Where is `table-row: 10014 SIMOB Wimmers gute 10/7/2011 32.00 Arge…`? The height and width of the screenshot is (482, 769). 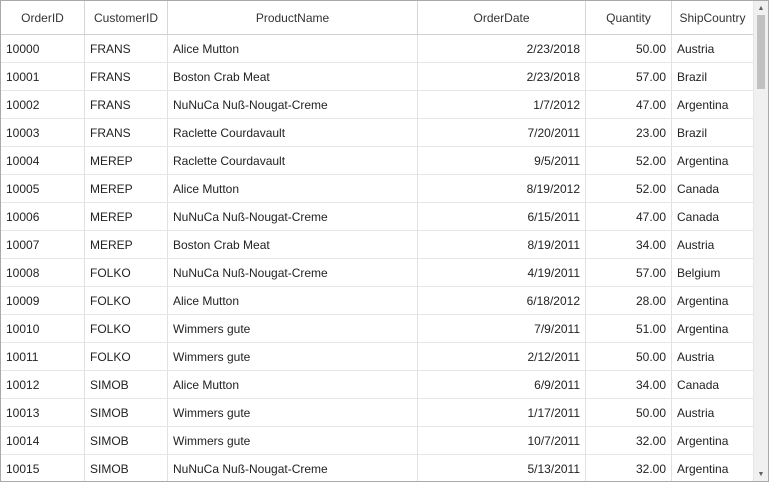
table-row: 10014 SIMOB Wimmers gute 10/7/2011 32.00 Arge… is located at coordinates (377, 441).